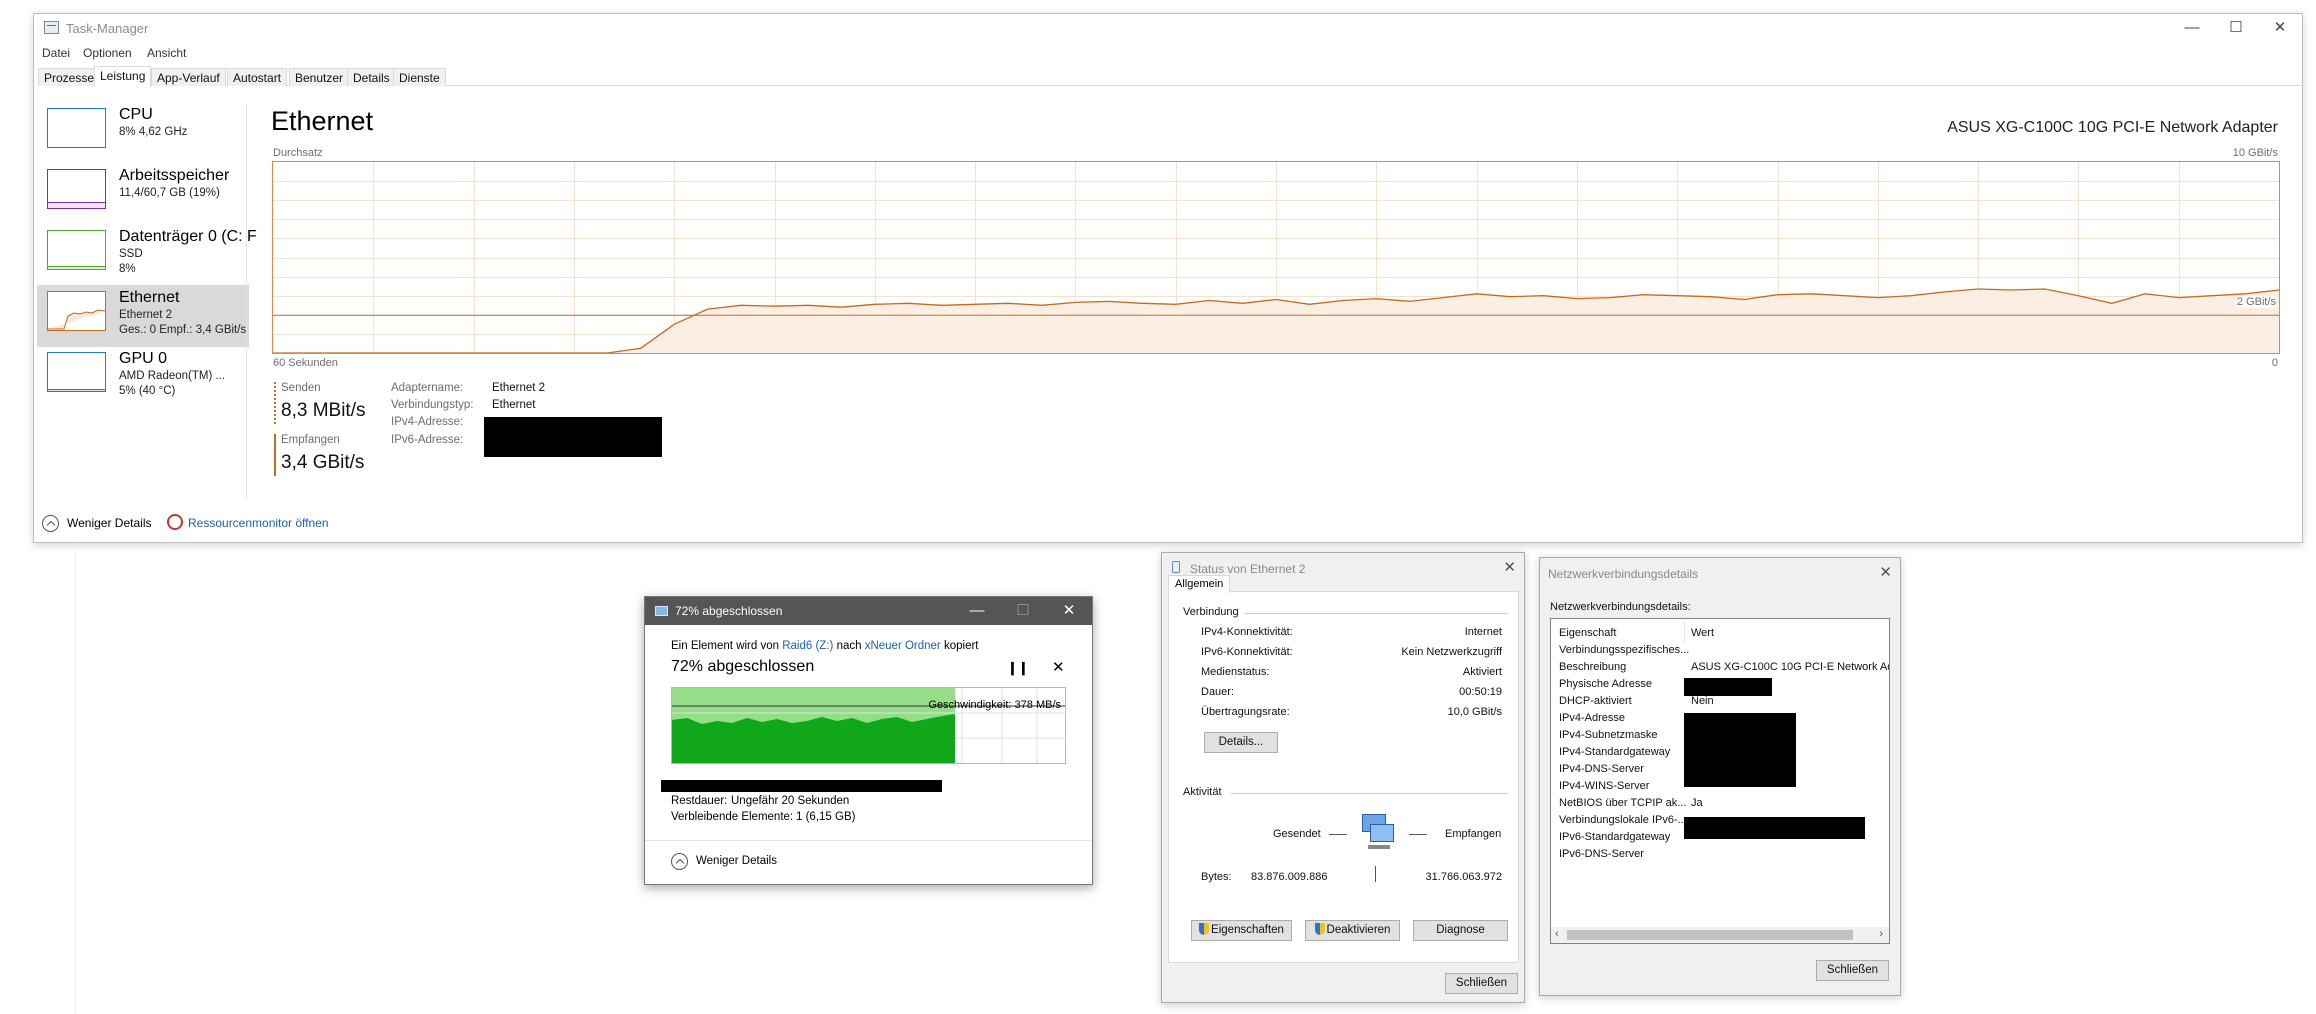 The image size is (2316, 1014). Describe the element at coordinates (319, 77) in the screenshot. I see `tab-benutzer: Benutzer` at that location.